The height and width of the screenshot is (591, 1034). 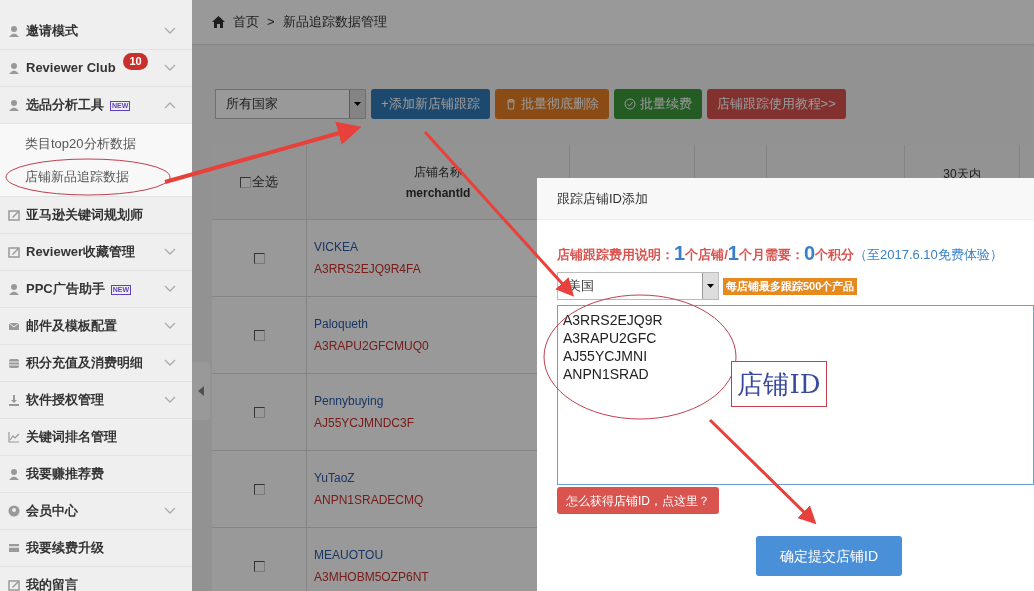 I want to click on sidebar-item-label: 邮件及模板配置, so click(x=71, y=326).